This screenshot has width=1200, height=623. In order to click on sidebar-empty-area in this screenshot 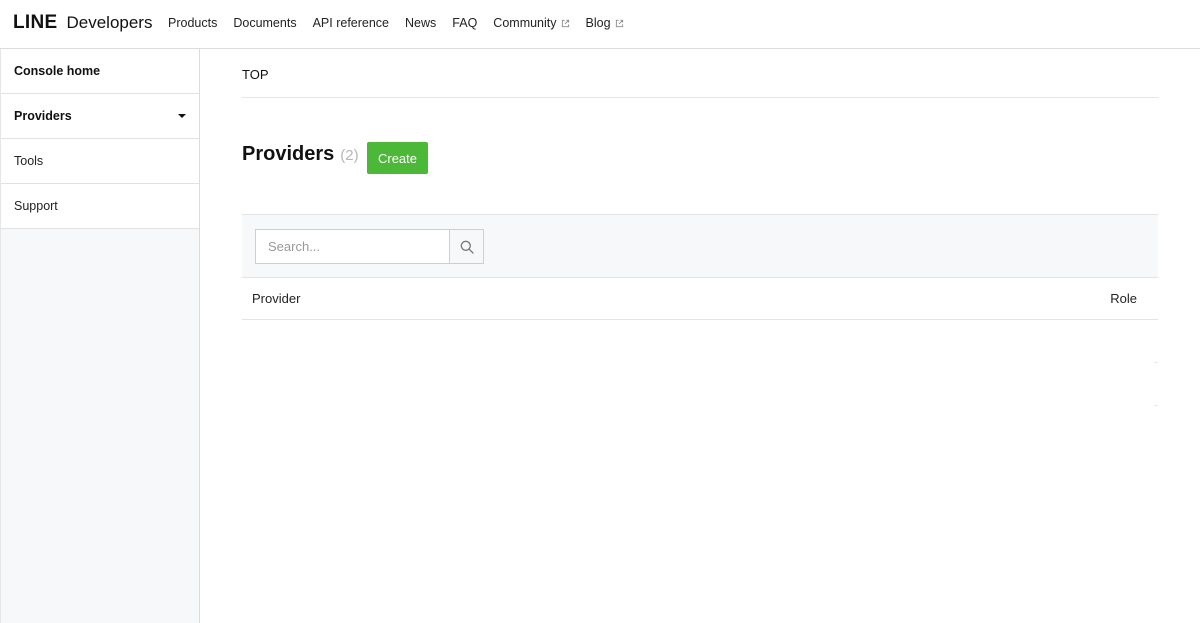, I will do `click(100, 426)`.